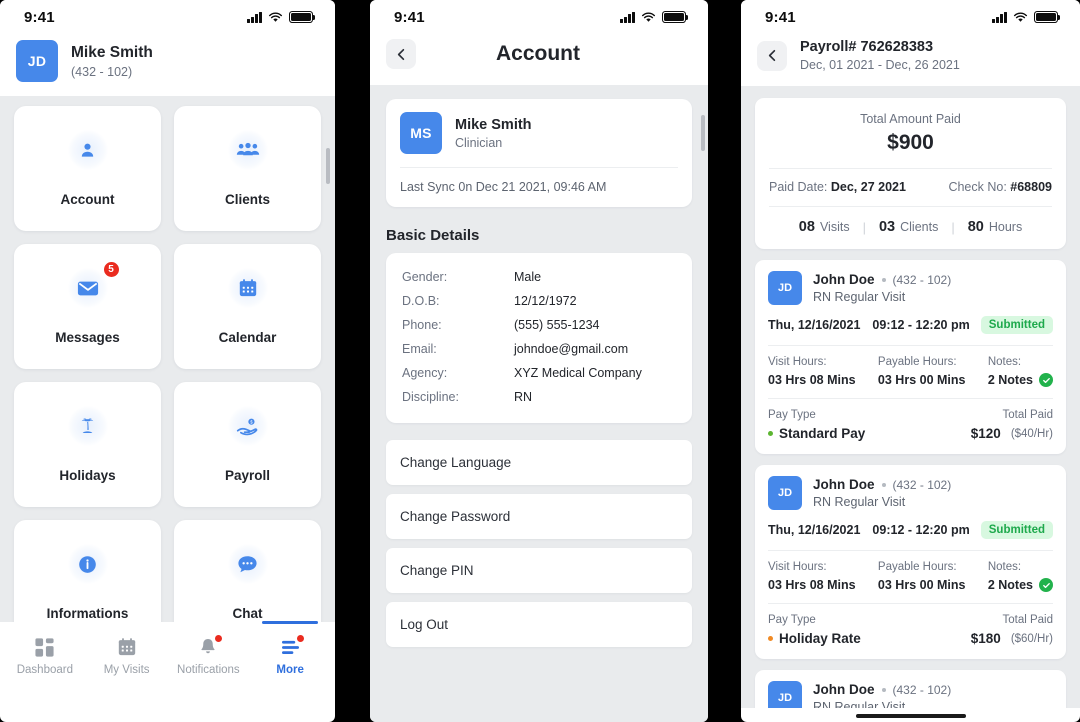 This screenshot has height=722, width=1080. What do you see at coordinates (87, 444) in the screenshot?
I see `tile-holidays: Holidays` at bounding box center [87, 444].